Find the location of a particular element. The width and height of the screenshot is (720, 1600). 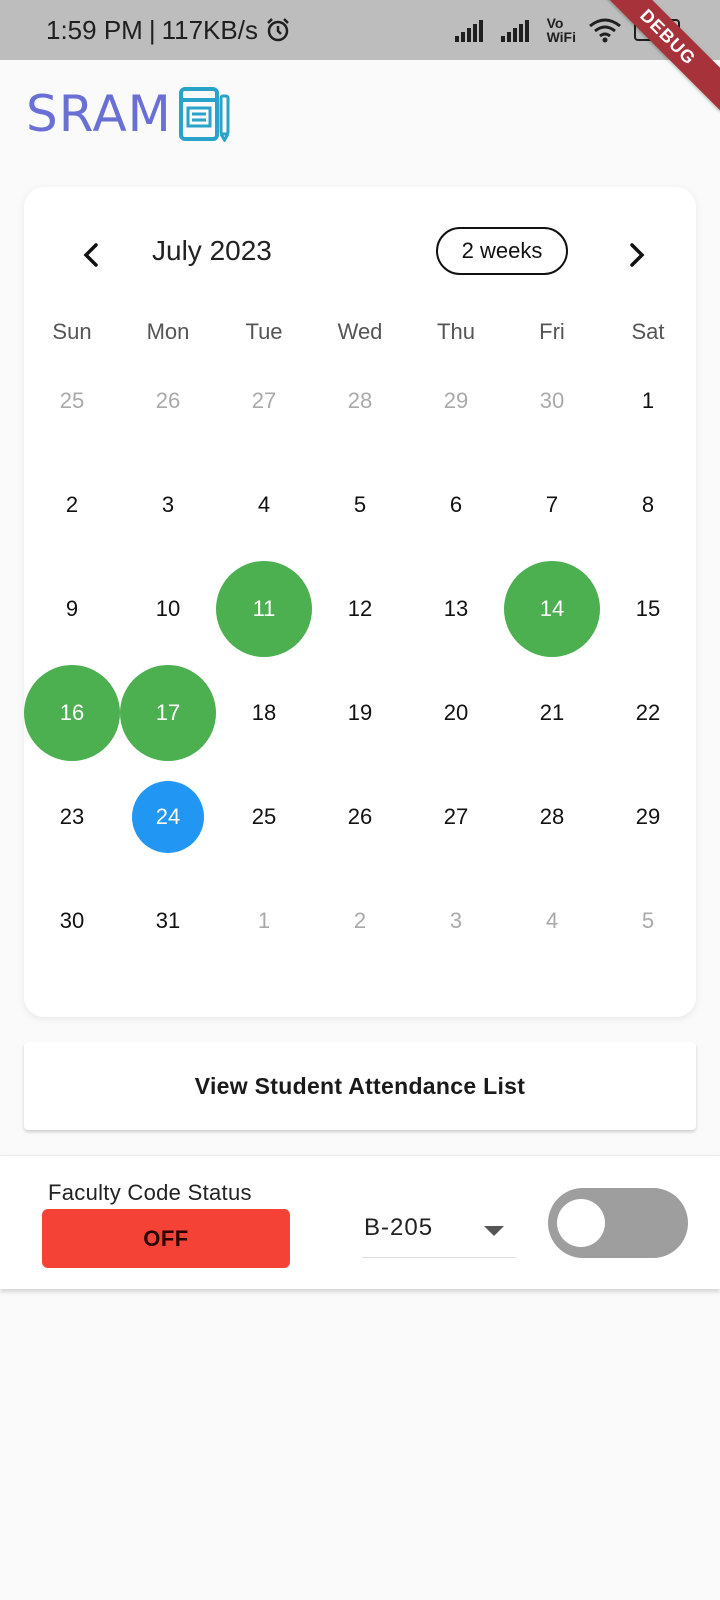

calendar-day: 21 is located at coordinates (552, 713).